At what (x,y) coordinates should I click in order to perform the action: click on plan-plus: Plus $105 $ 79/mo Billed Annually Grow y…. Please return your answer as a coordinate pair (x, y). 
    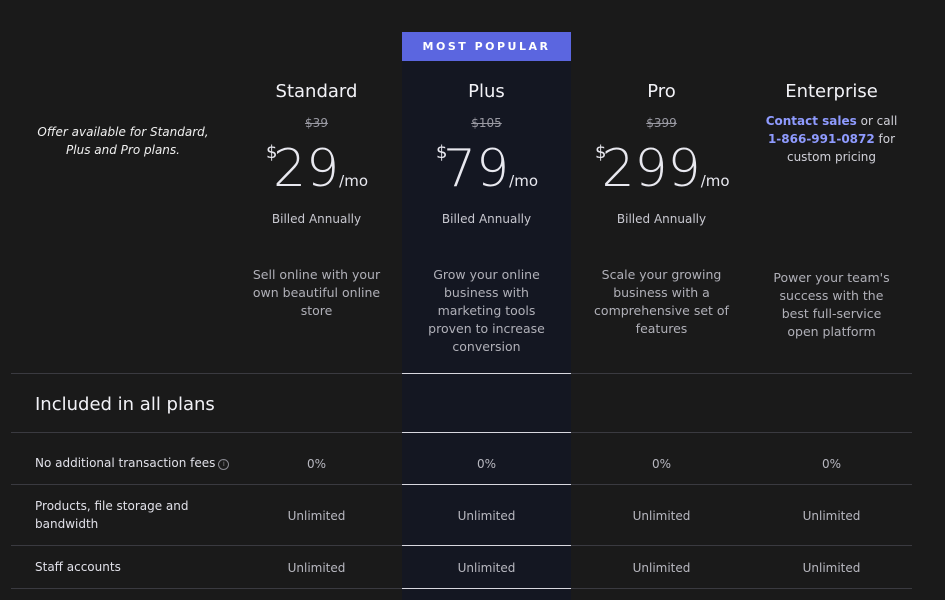
    Looking at the image, I should click on (486, 218).